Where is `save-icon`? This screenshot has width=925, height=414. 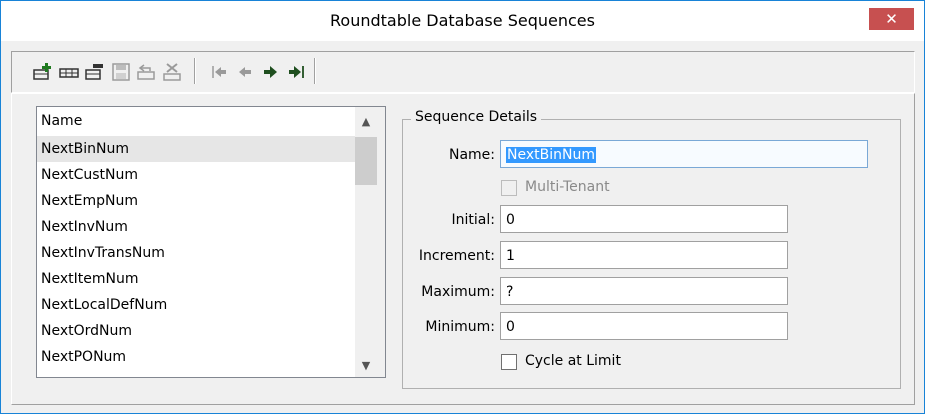
save-icon is located at coordinates (121, 72).